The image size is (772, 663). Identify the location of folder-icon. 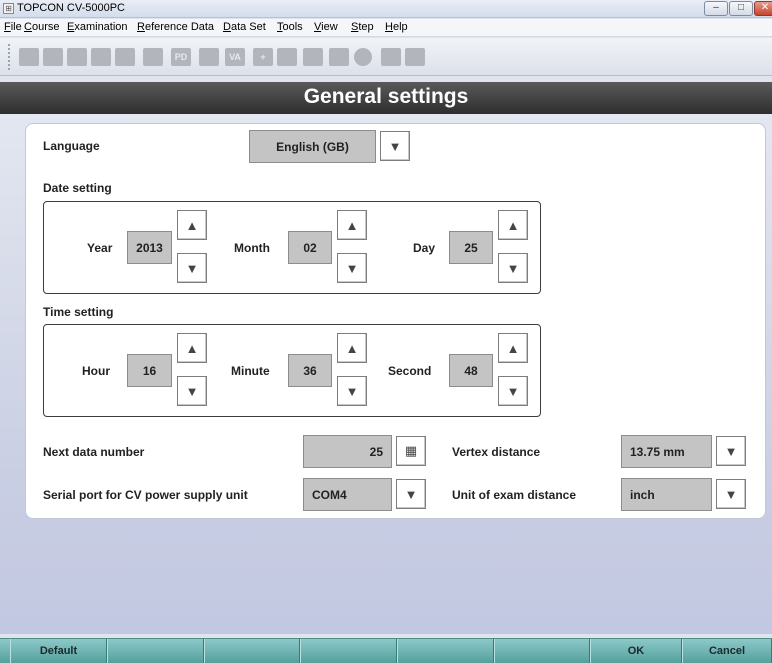
(153, 57).